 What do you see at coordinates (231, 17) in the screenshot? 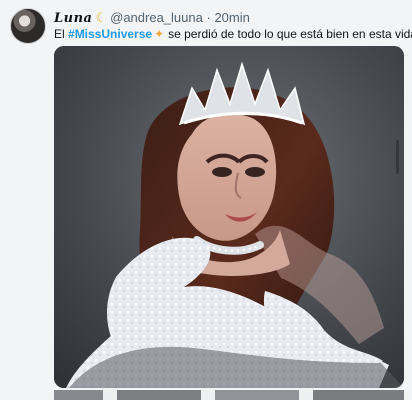
I see `tweet-timestamp: 20min` at bounding box center [231, 17].